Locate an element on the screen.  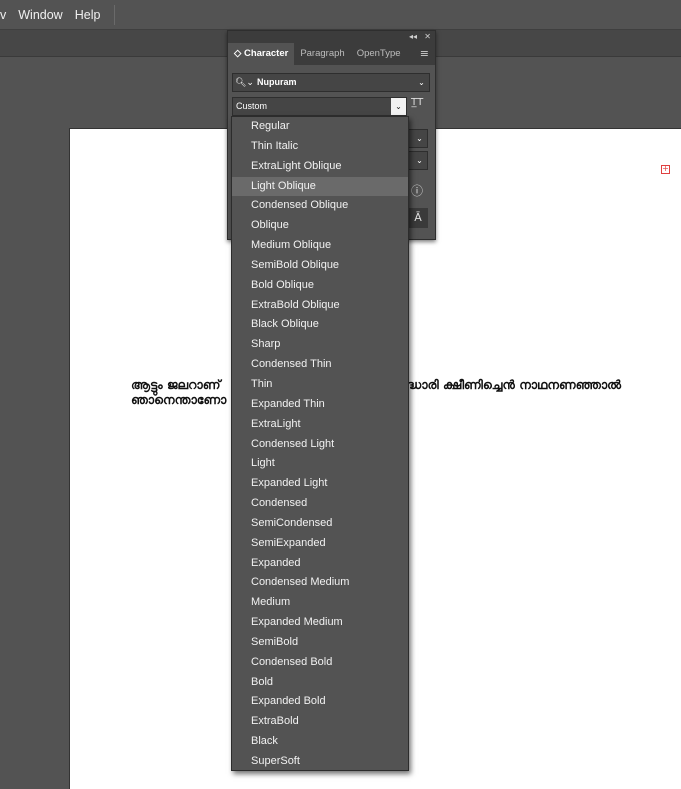
font-style-option: Thin is located at coordinates (320, 385).